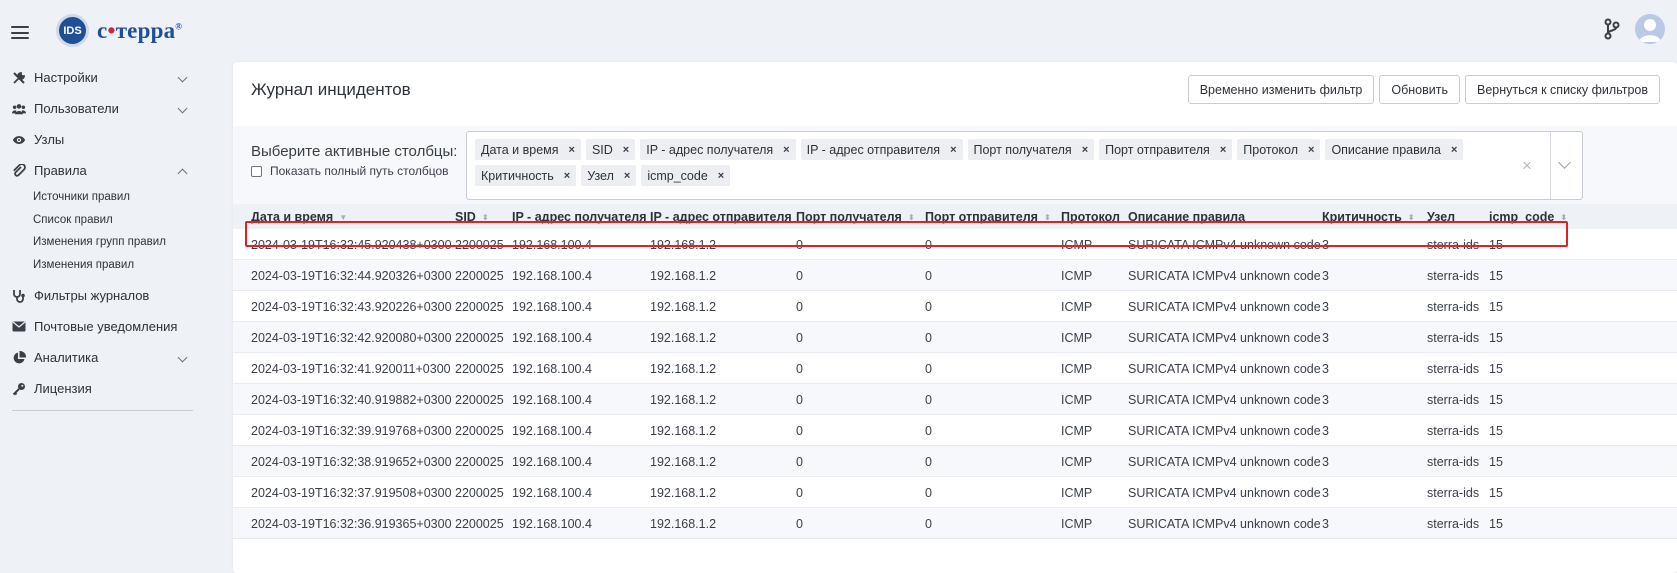  What do you see at coordinates (100, 388) in the screenshot?
I see `sidebar-item-license: Лицензия` at bounding box center [100, 388].